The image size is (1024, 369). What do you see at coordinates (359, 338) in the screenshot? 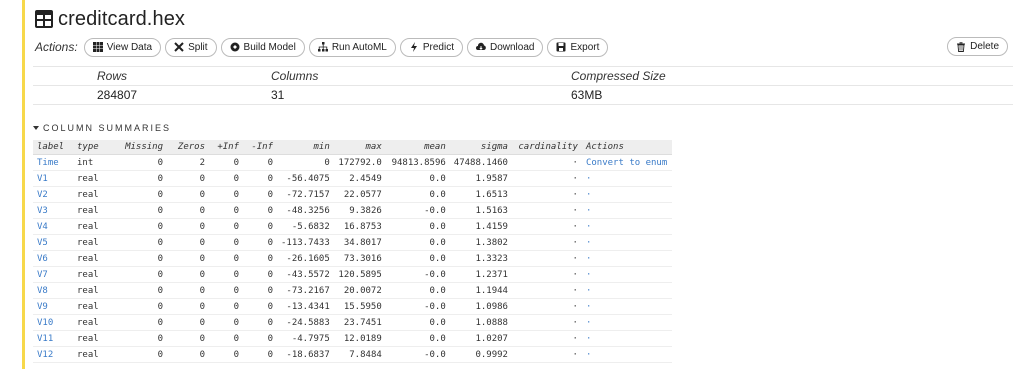
I see `table-cell: 12.0189` at bounding box center [359, 338].